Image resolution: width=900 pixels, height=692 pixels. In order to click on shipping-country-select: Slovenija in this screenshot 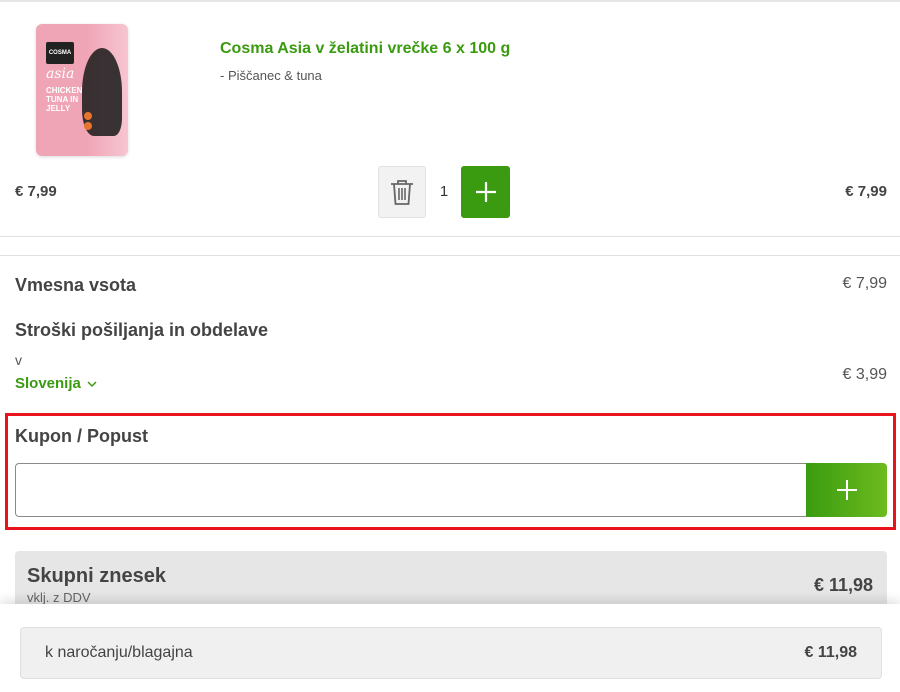, I will do `click(56, 383)`.